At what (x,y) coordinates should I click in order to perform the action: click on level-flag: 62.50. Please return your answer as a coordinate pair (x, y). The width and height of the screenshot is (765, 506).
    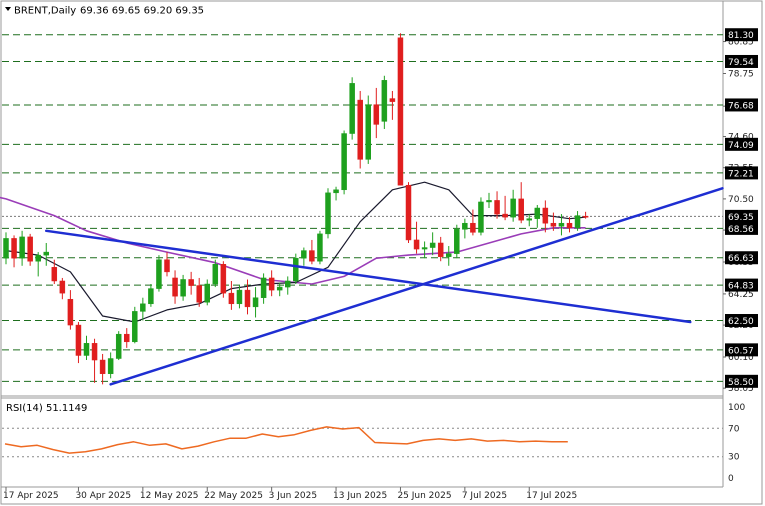
    Looking at the image, I should click on (741, 322).